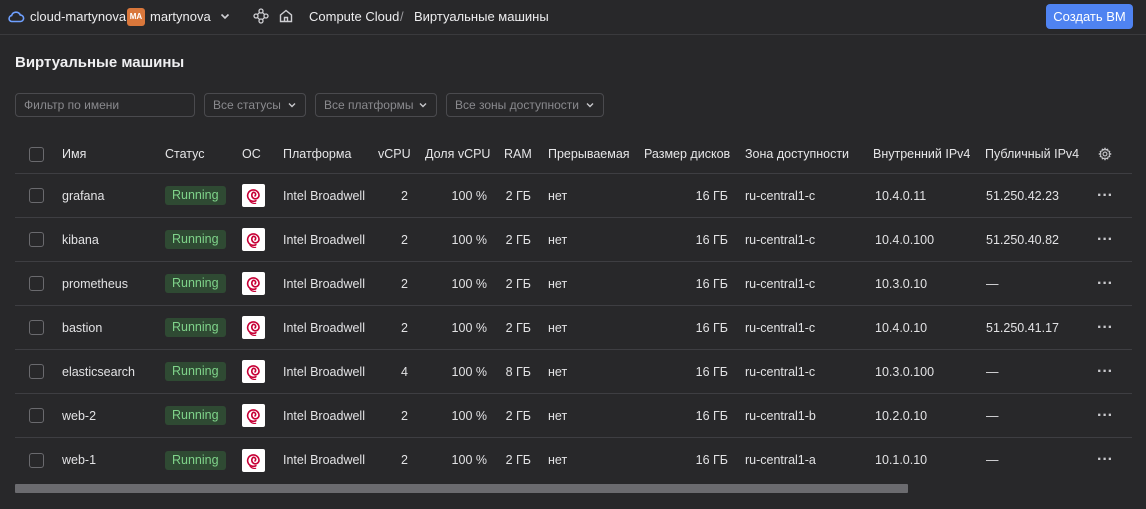 This screenshot has height=509, width=1146. I want to click on folder-name: martynova, so click(180, 16).